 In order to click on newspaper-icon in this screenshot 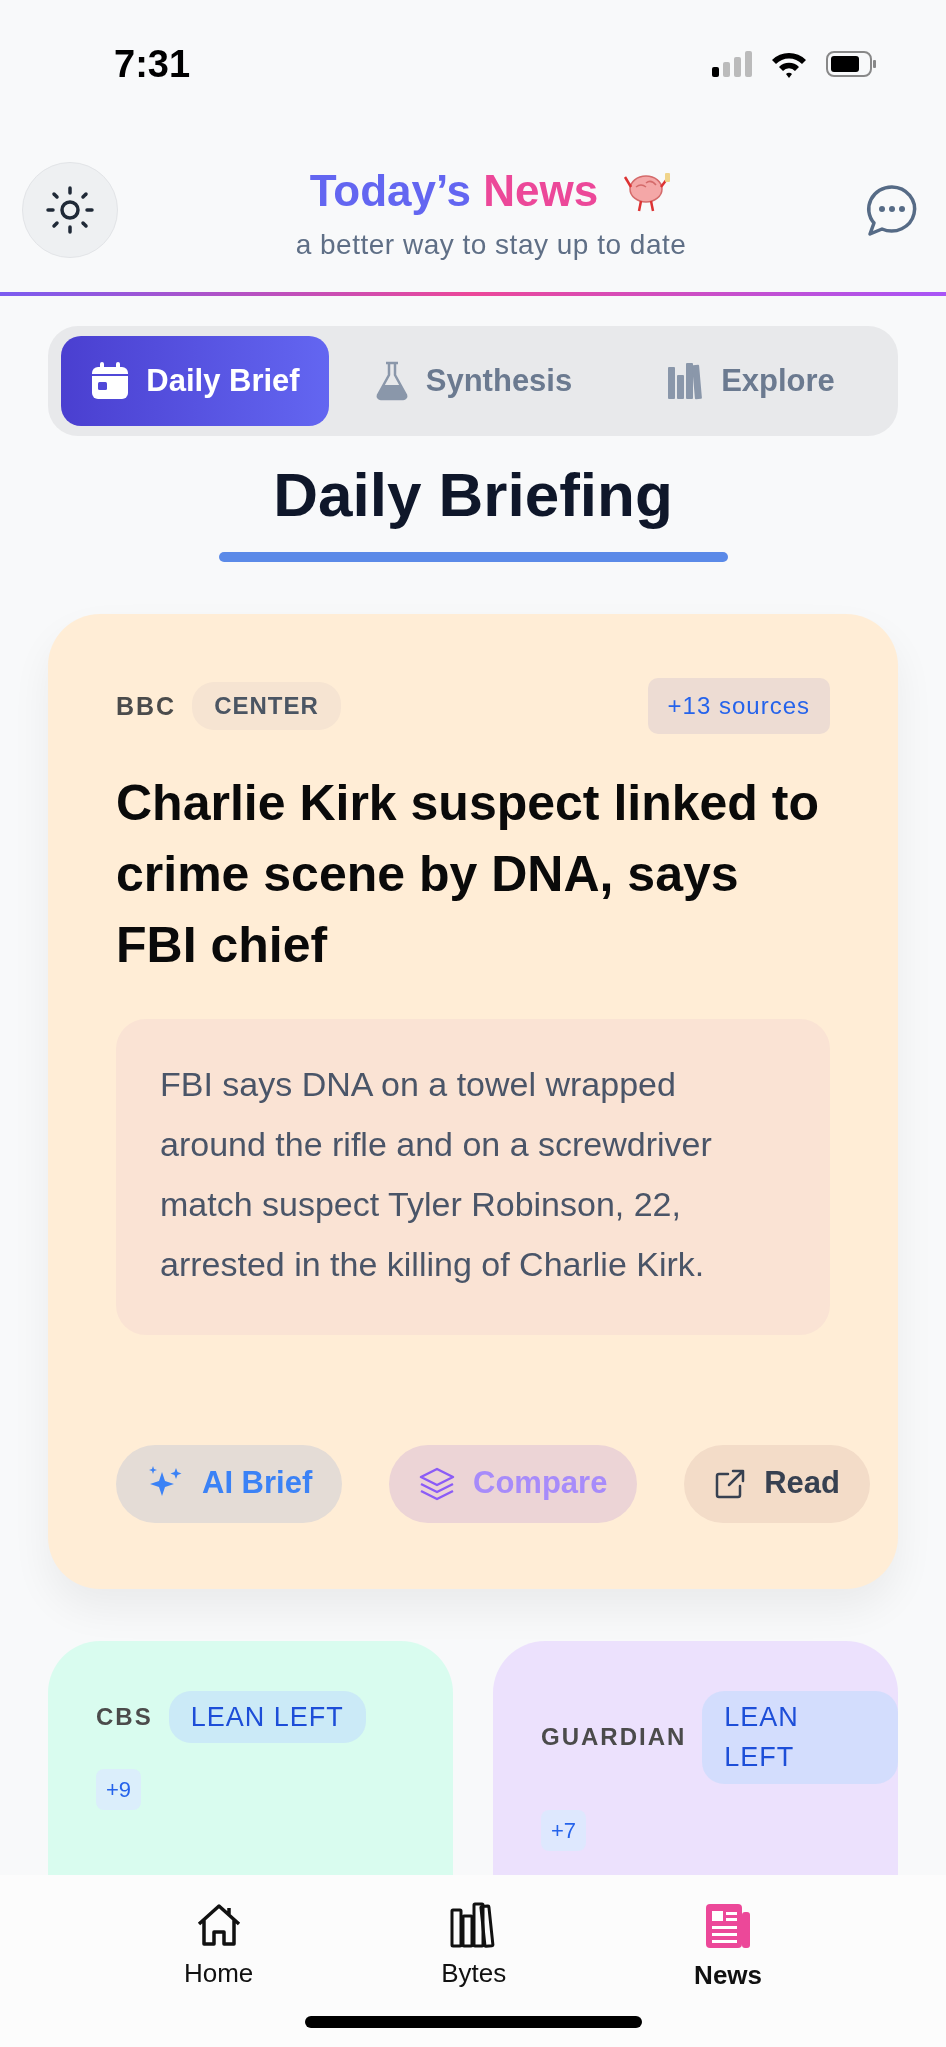, I will do `click(728, 1926)`.